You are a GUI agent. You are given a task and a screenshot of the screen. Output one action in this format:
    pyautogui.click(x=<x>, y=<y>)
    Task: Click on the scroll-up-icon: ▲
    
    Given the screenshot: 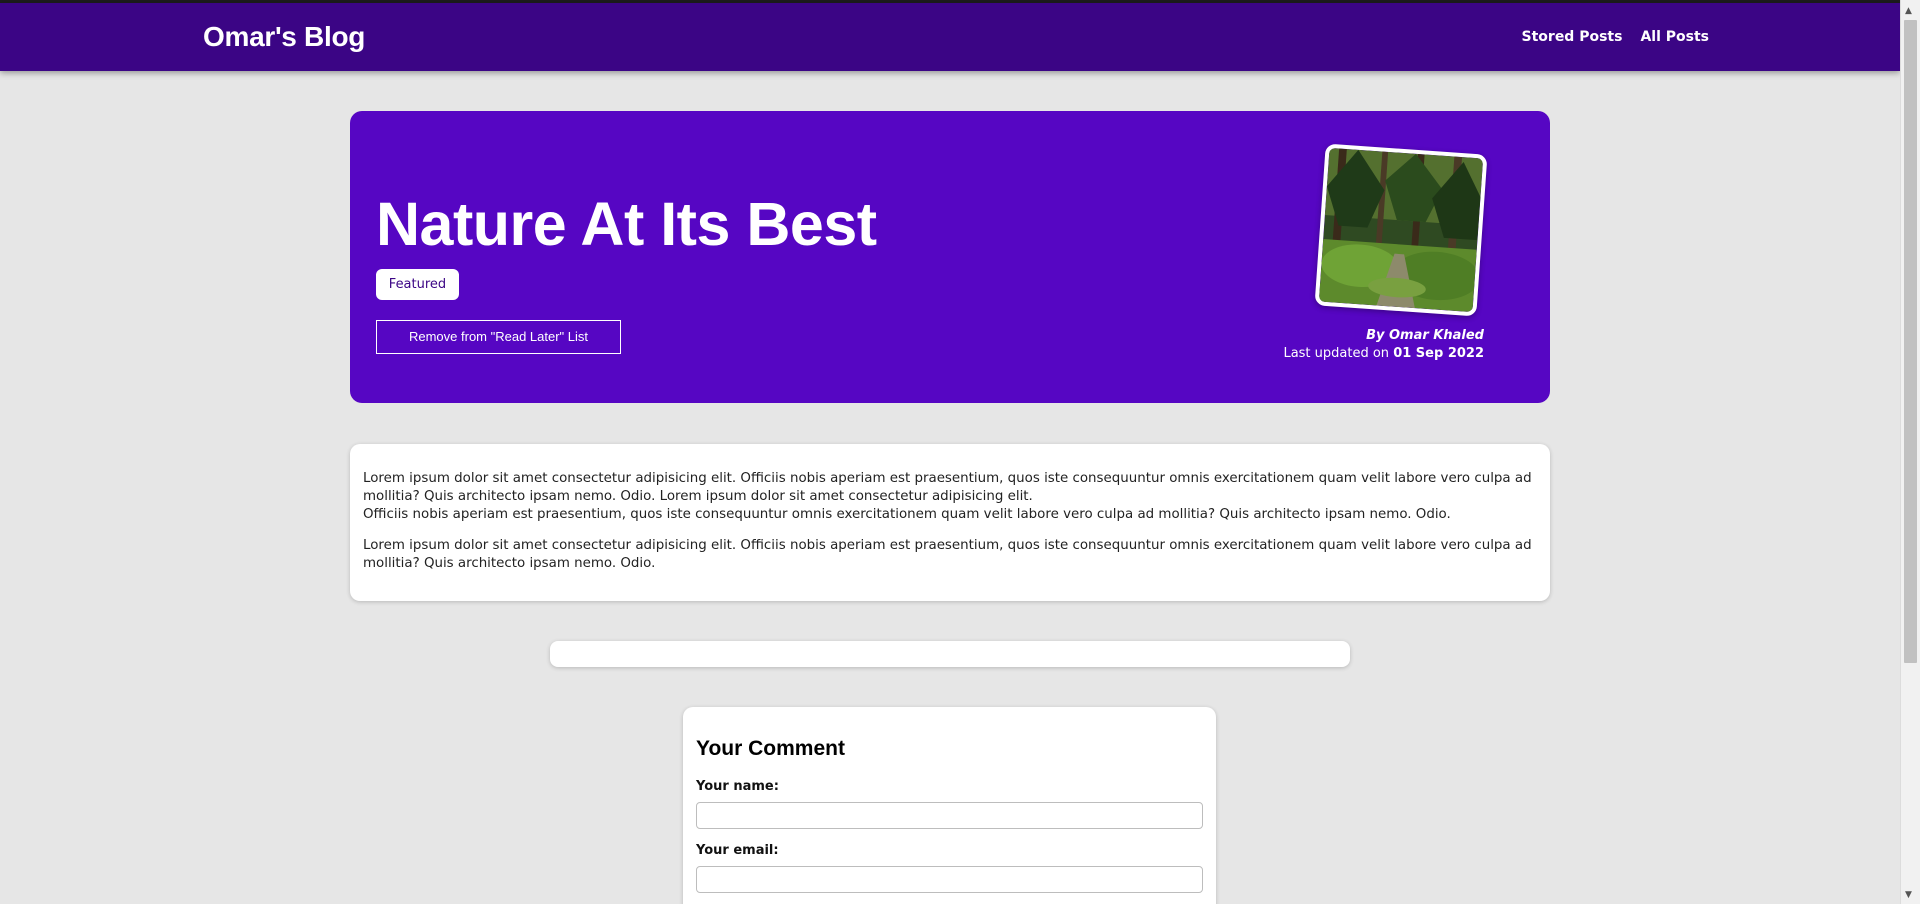 What is the action you would take?
    pyautogui.click(x=1908, y=11)
    